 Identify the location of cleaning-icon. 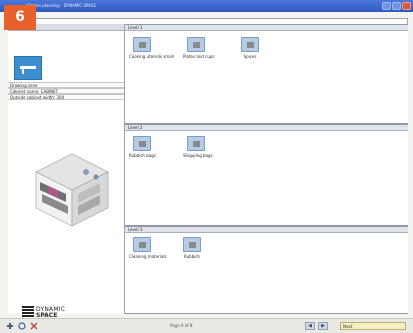
(142, 244).